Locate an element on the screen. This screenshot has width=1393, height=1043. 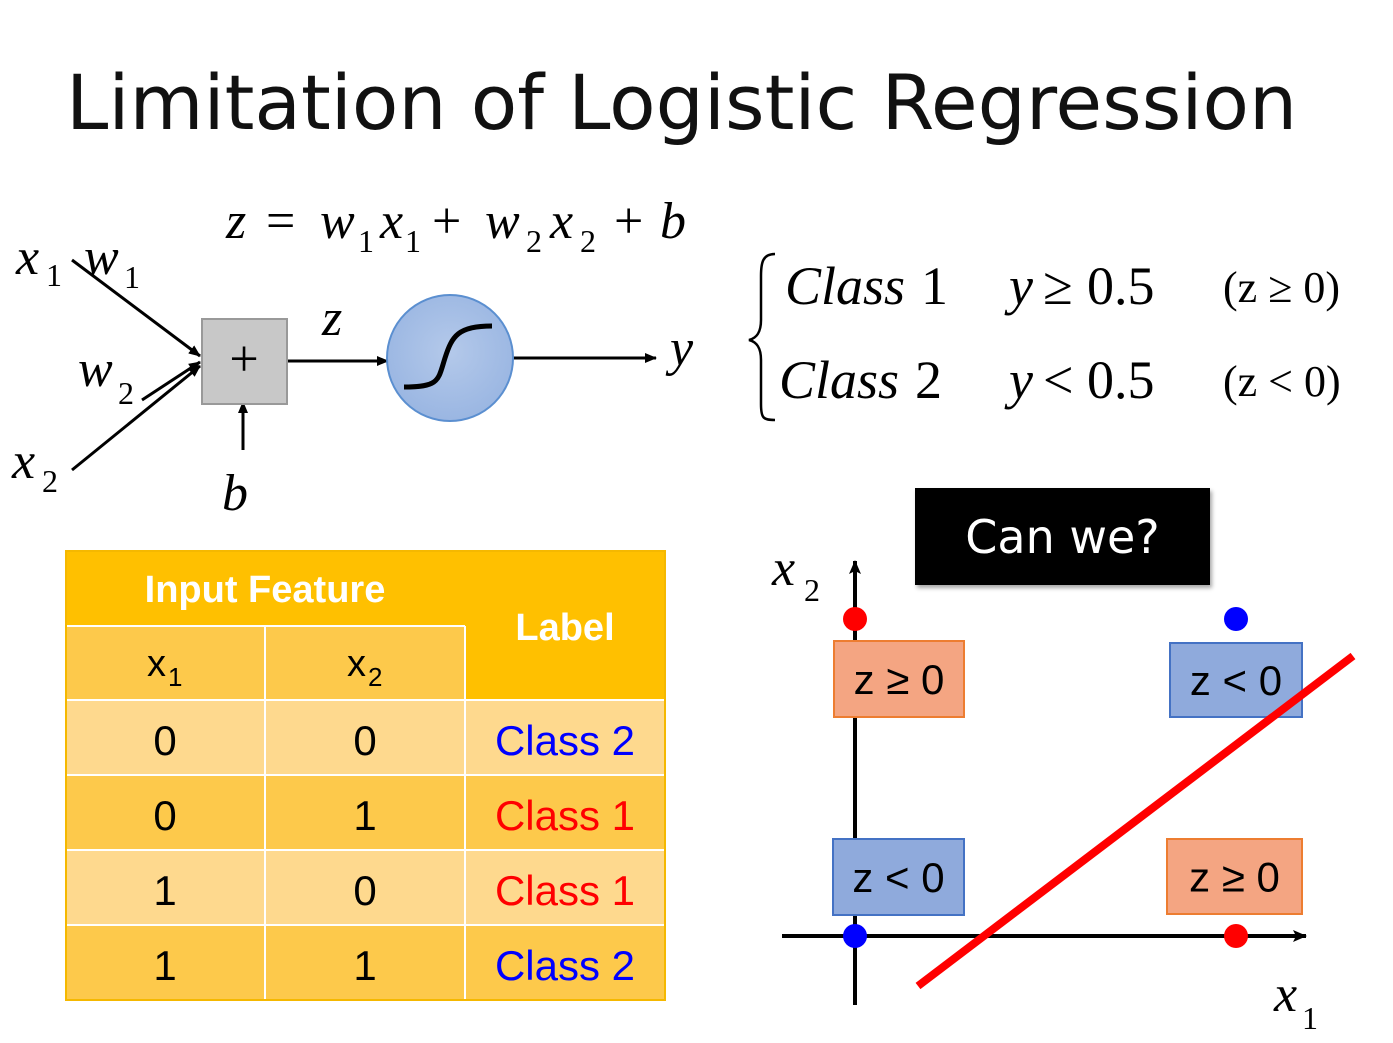
col-x1: x is located at coordinates (156, 664).